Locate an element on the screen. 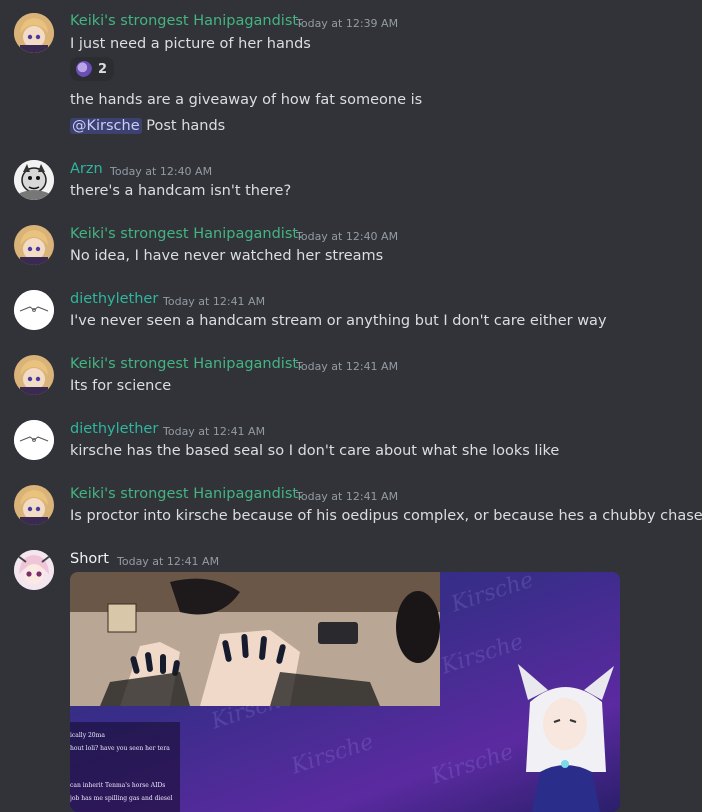 This screenshot has height=812, width=702. handcam-feed is located at coordinates (255, 639).